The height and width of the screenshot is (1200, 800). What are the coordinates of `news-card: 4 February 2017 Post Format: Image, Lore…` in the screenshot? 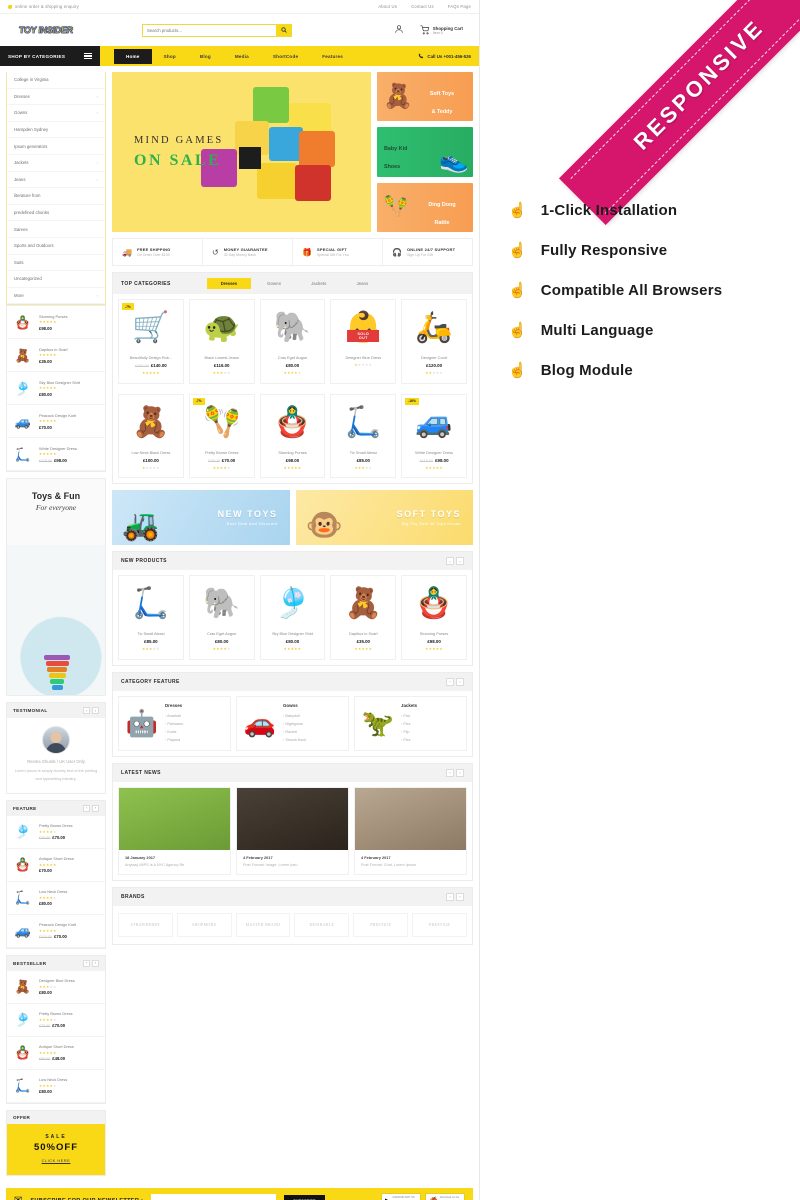 It's located at (292, 830).